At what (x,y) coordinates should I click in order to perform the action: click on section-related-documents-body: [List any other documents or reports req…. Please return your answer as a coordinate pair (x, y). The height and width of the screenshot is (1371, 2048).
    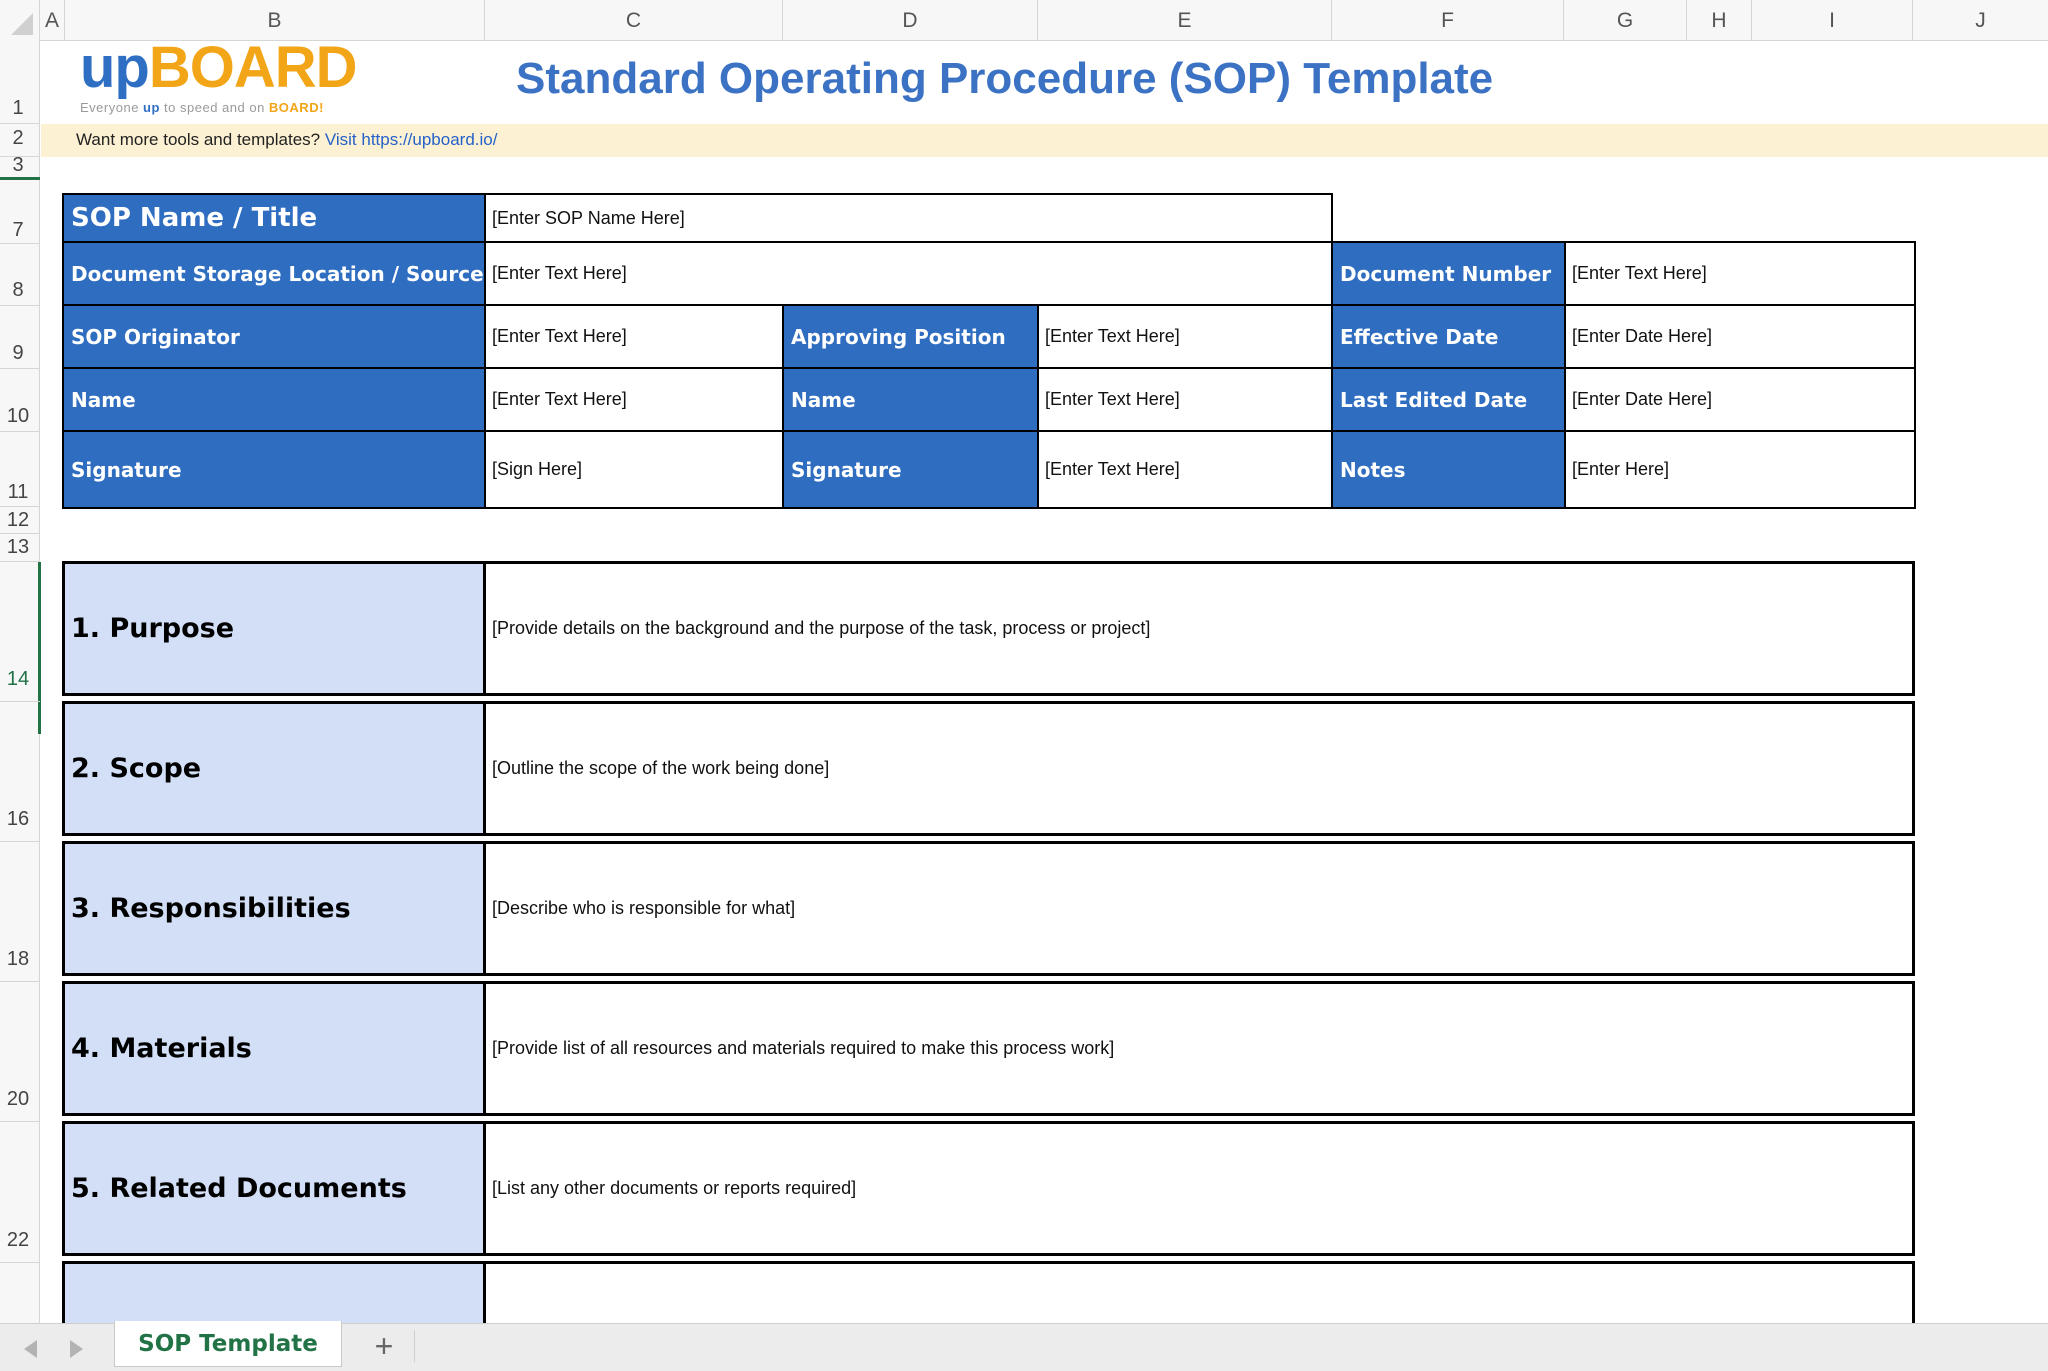
    Looking at the image, I should click on (1199, 1188).